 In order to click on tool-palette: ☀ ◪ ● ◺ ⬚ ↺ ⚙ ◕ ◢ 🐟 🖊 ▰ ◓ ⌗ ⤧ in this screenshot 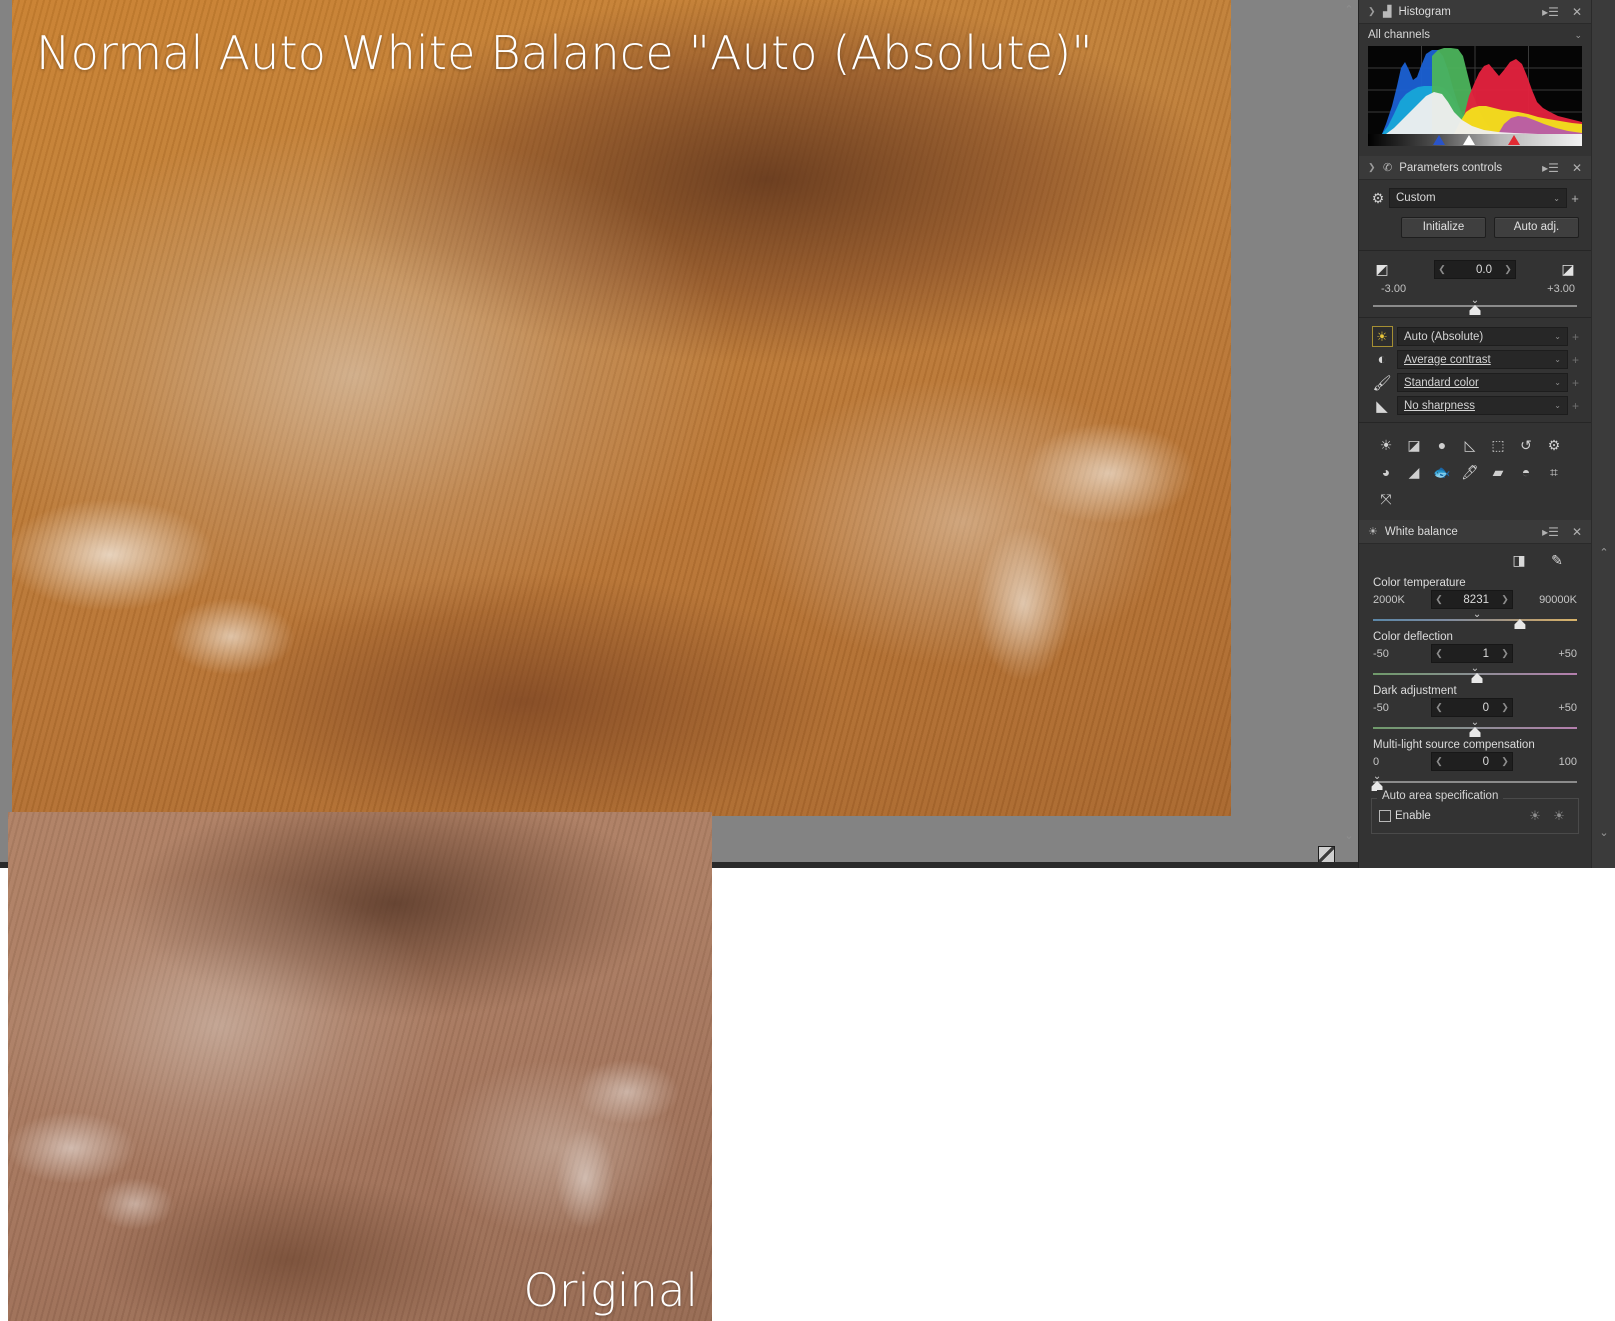, I will do `click(1475, 473)`.